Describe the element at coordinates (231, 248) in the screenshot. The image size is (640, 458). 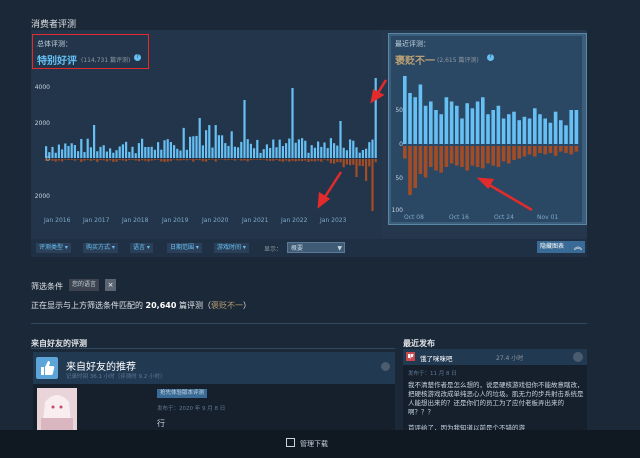
I see `playtime-dropdown: 游戏时间 ▾` at that location.